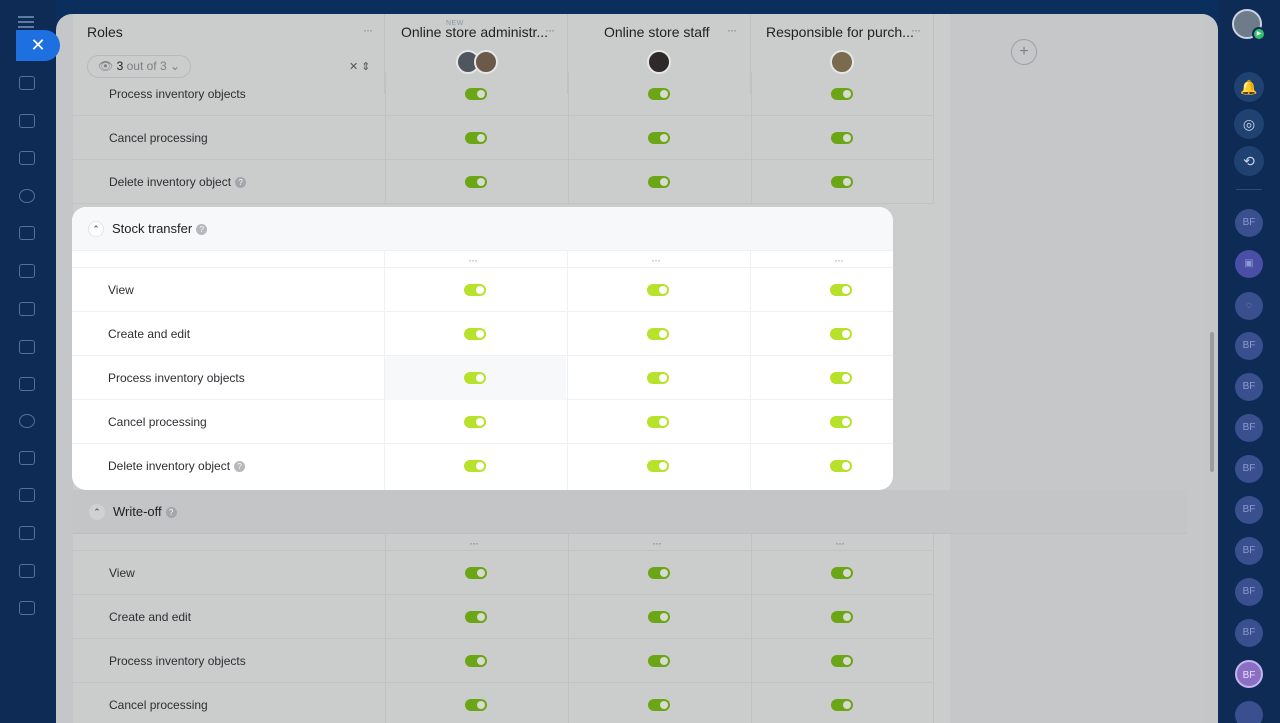  I want to click on chat-bubble-icon: ◌, so click(1249, 306).